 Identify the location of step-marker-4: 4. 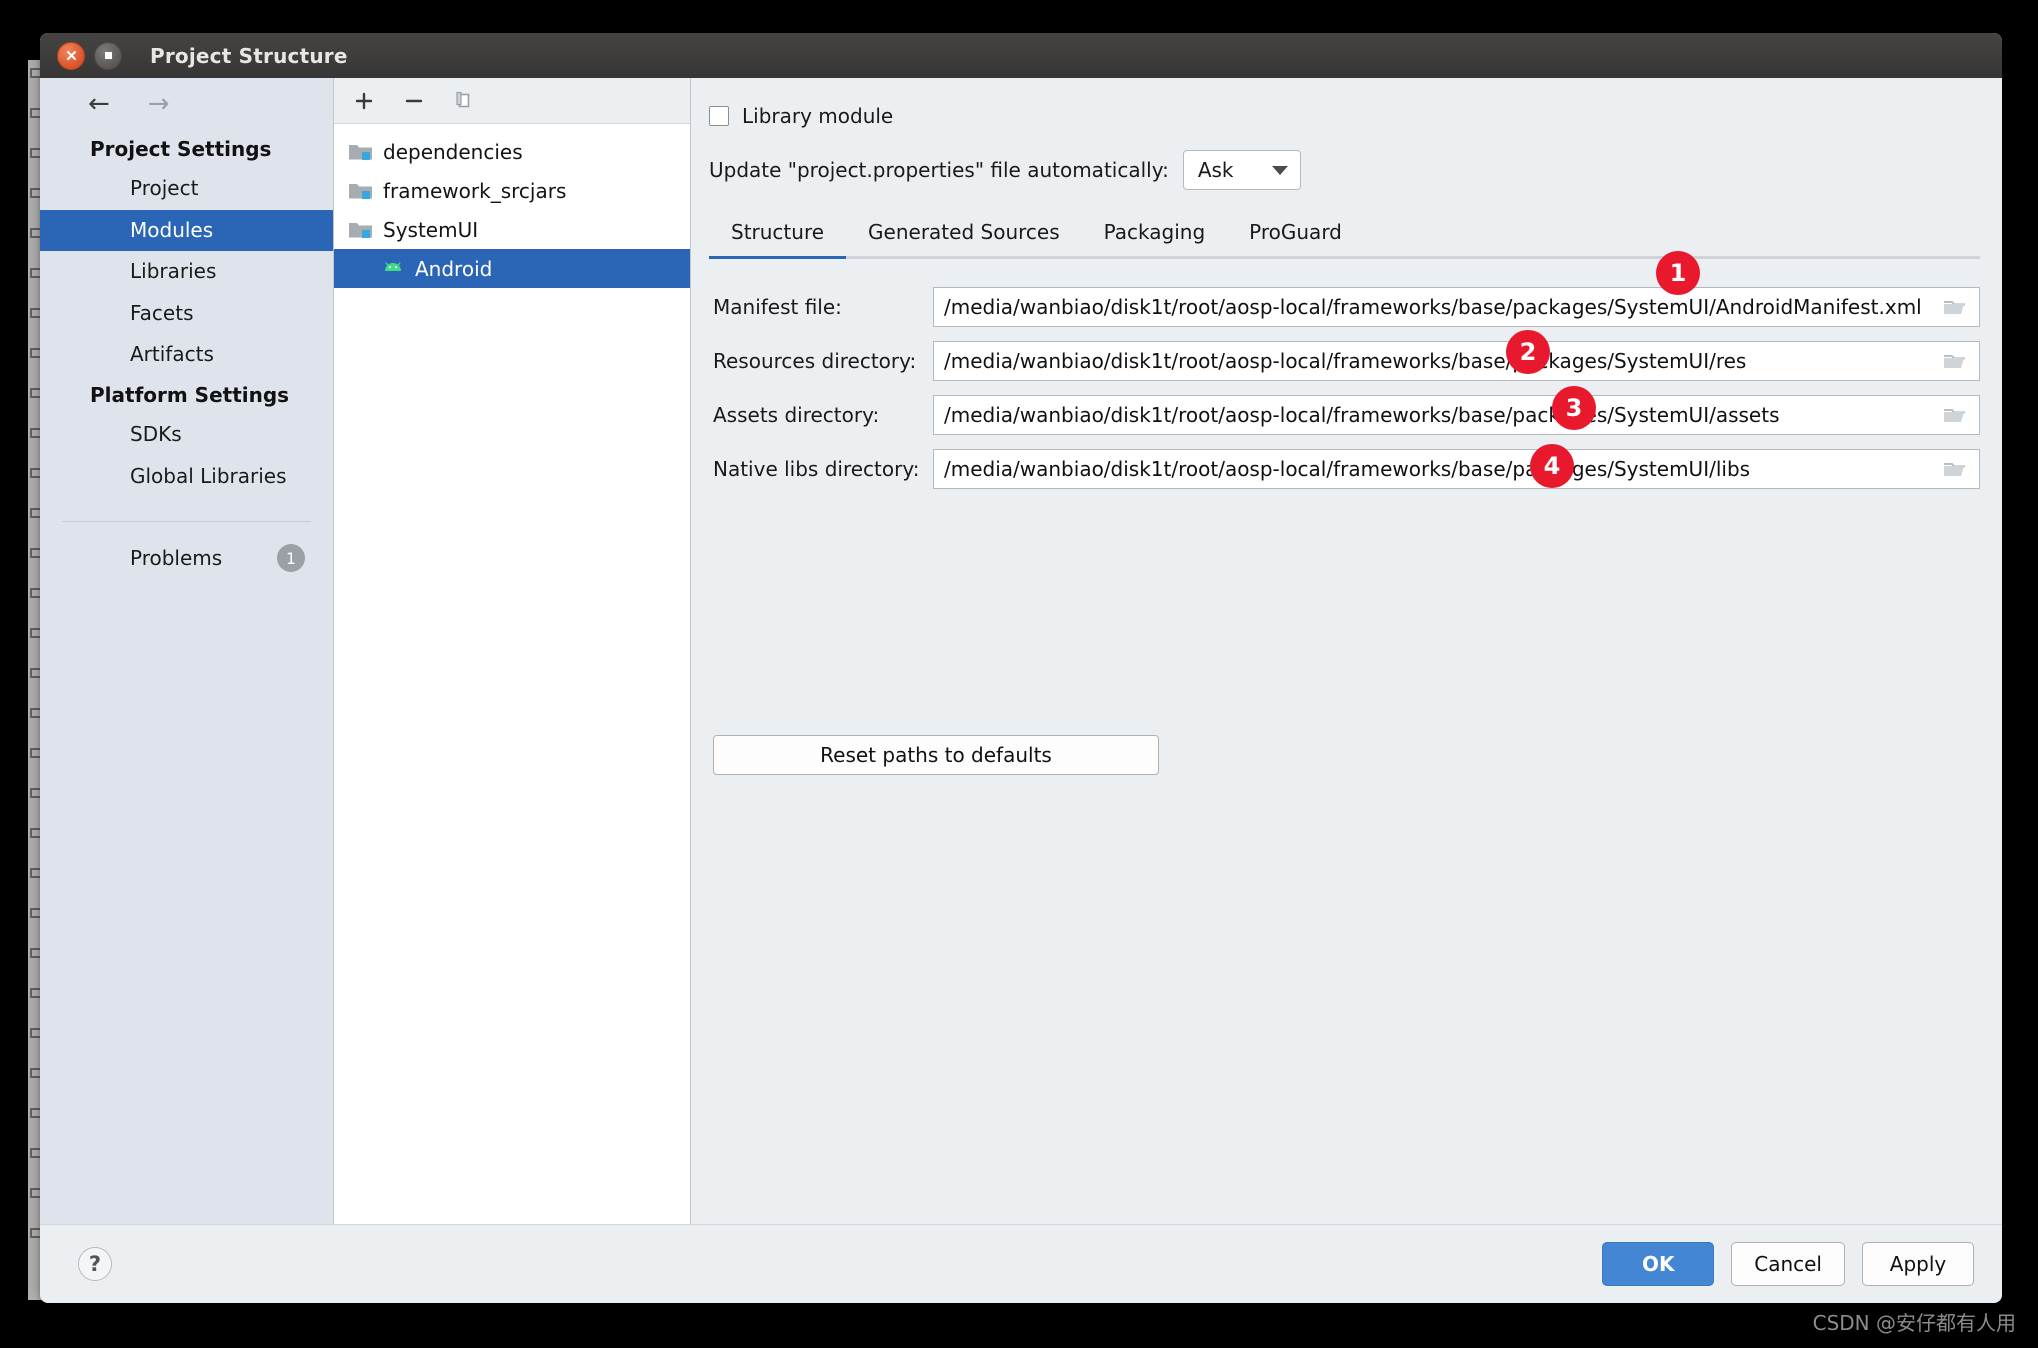
(1552, 466).